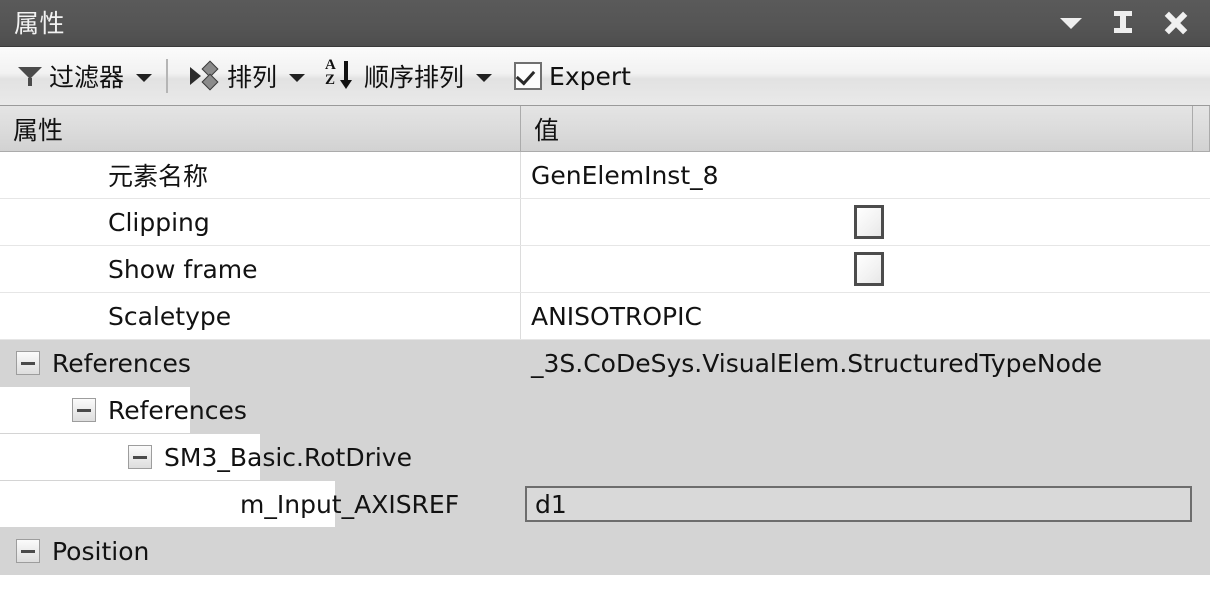 The height and width of the screenshot is (599, 1210). I want to click on property-name-cell: m_Input_AXISREF, so click(260, 504).